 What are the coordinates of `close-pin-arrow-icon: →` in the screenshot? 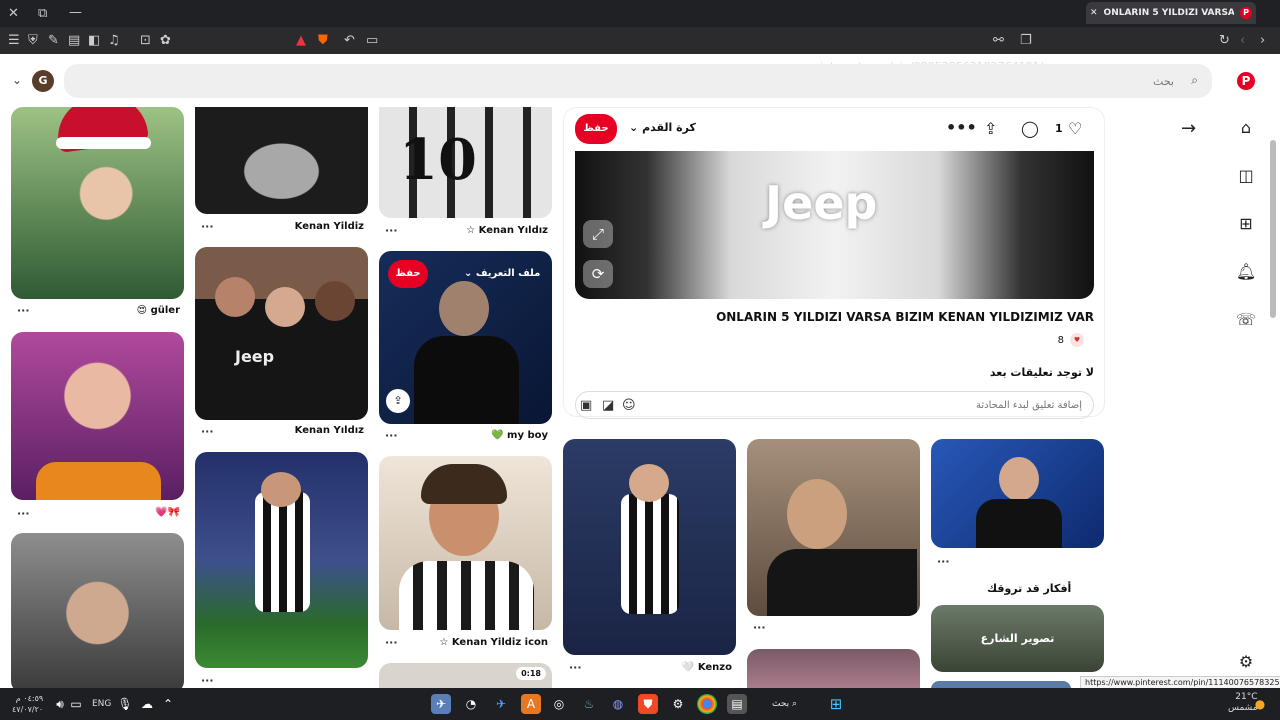 It's located at (1188, 128).